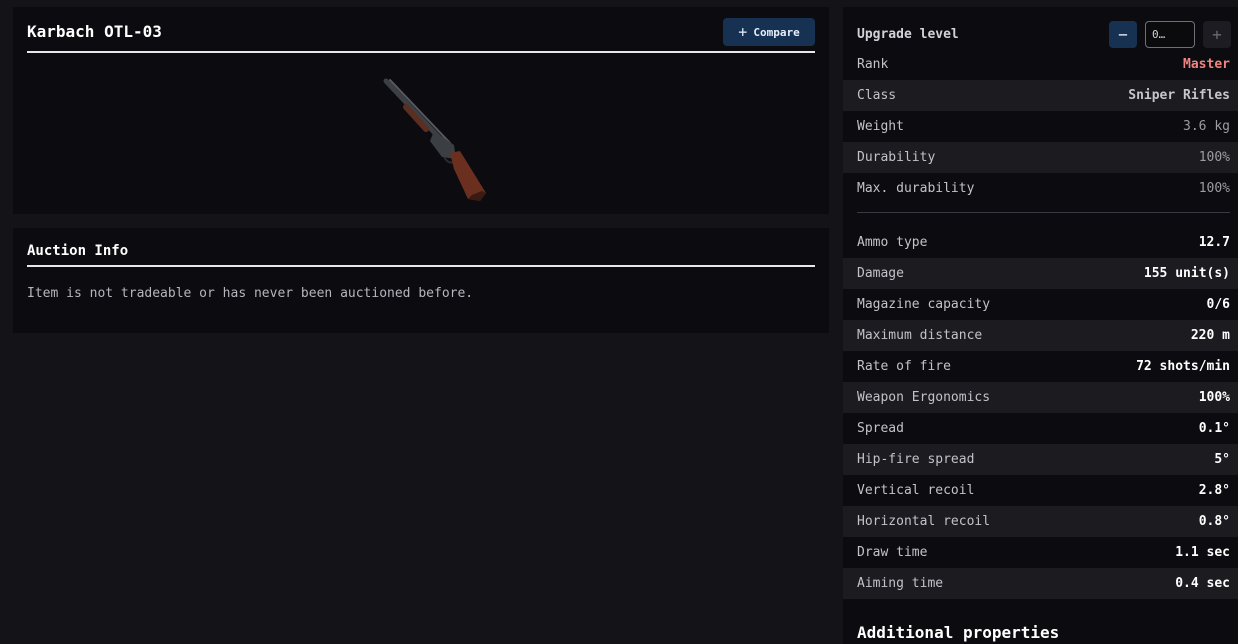  What do you see at coordinates (873, 64) in the screenshot?
I see `stat-name: Rank` at bounding box center [873, 64].